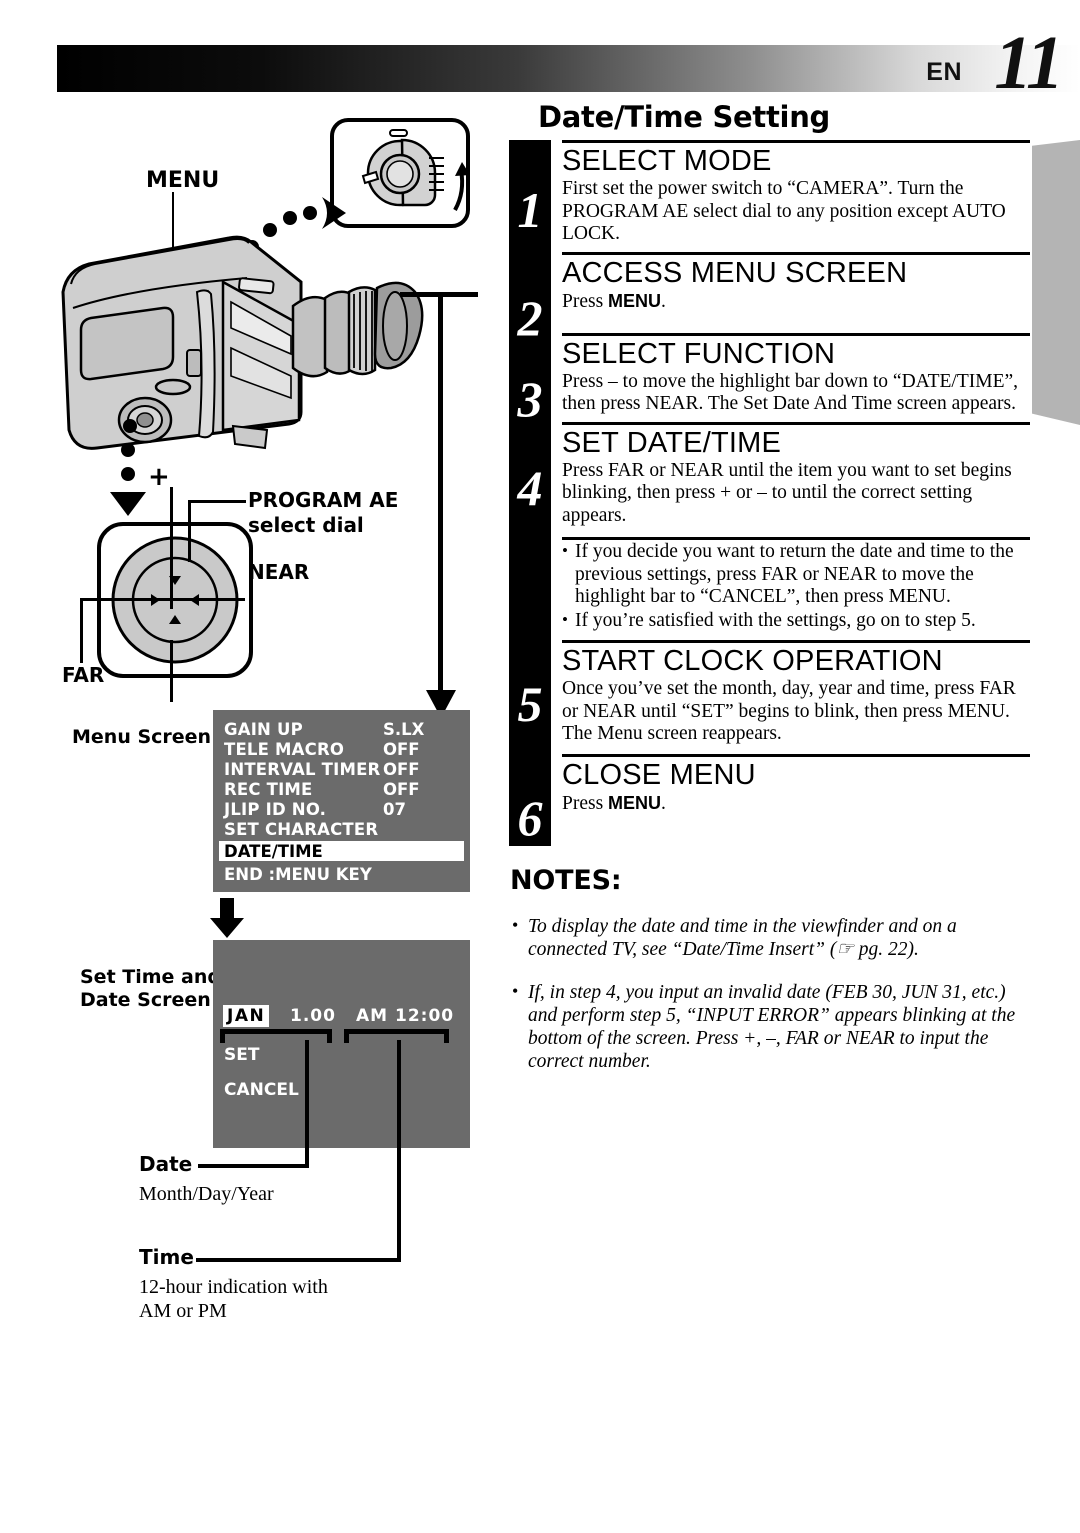  Describe the element at coordinates (400, 175) in the screenshot. I see `program-ae-dial-inset` at that location.